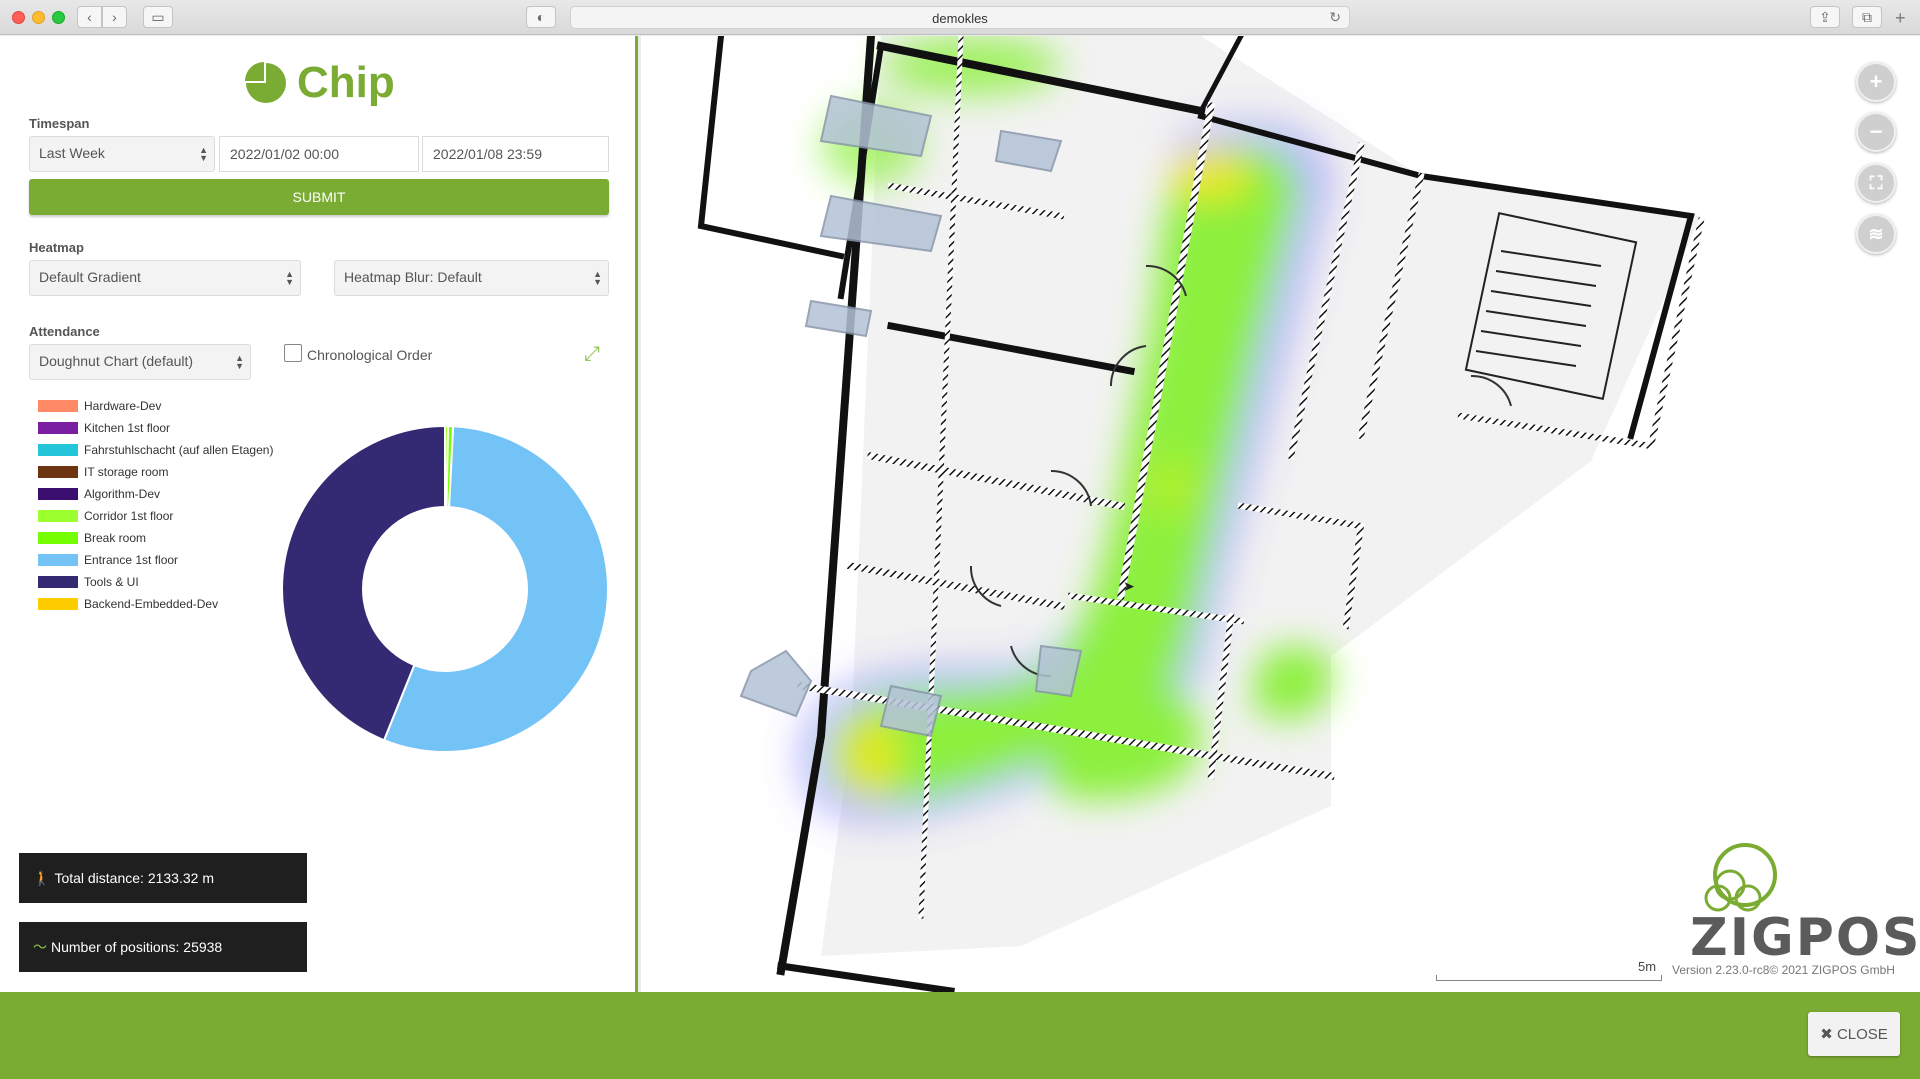  I want to click on address-bar: demokles ↻, so click(960, 17).